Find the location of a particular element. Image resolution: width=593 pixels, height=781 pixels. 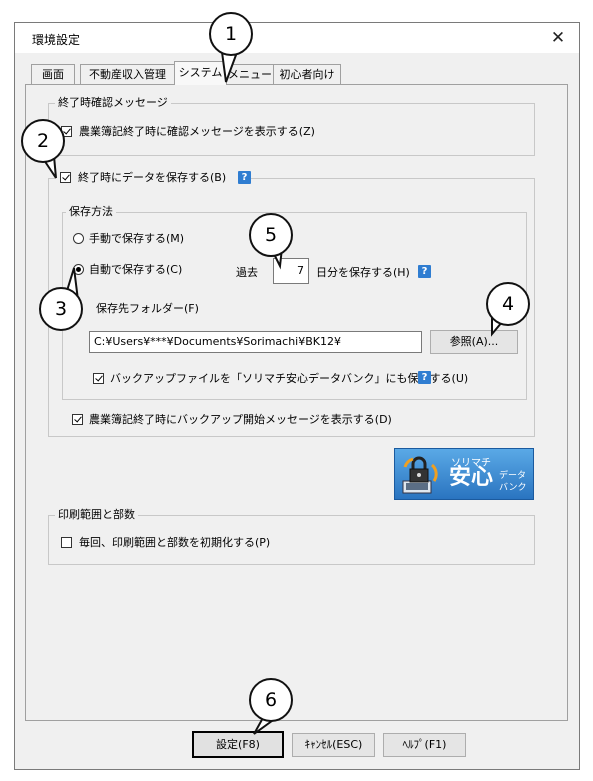

callout-3: 3 is located at coordinates (61, 309).